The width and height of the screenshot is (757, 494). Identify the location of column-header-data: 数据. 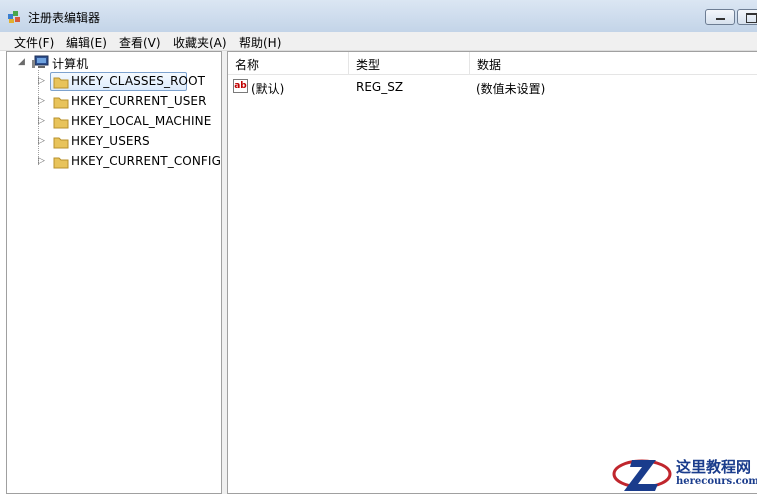
(613, 63).